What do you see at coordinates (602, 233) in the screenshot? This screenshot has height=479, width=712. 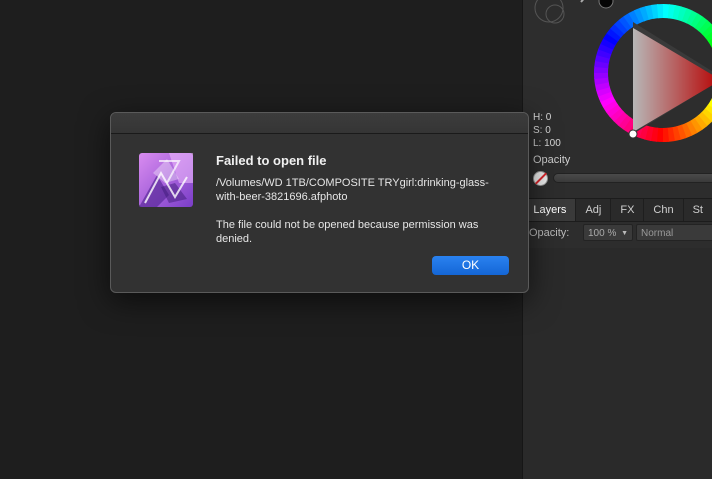 I see `layer-opacity-value: 100 %` at bounding box center [602, 233].